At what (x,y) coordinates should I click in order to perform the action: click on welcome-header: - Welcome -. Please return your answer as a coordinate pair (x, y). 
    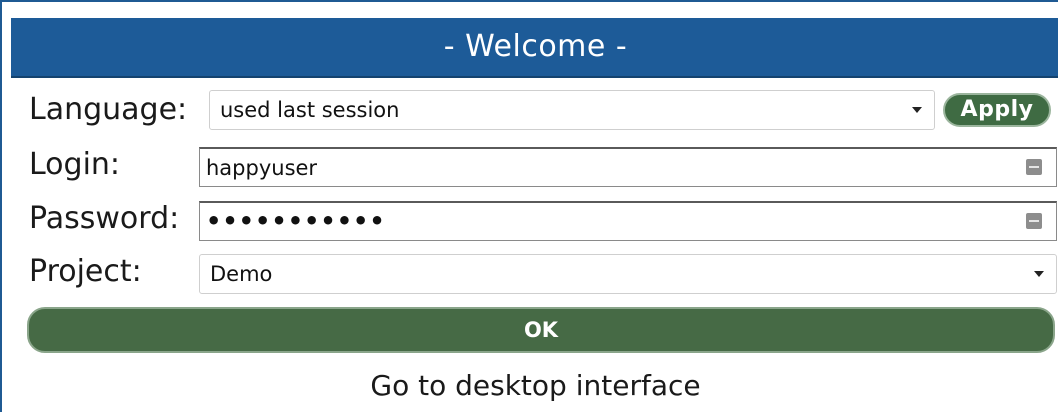
    Looking at the image, I should click on (534, 48).